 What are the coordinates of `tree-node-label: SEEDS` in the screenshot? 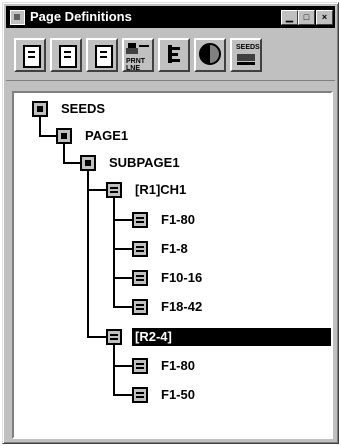 It's located at (83, 109).